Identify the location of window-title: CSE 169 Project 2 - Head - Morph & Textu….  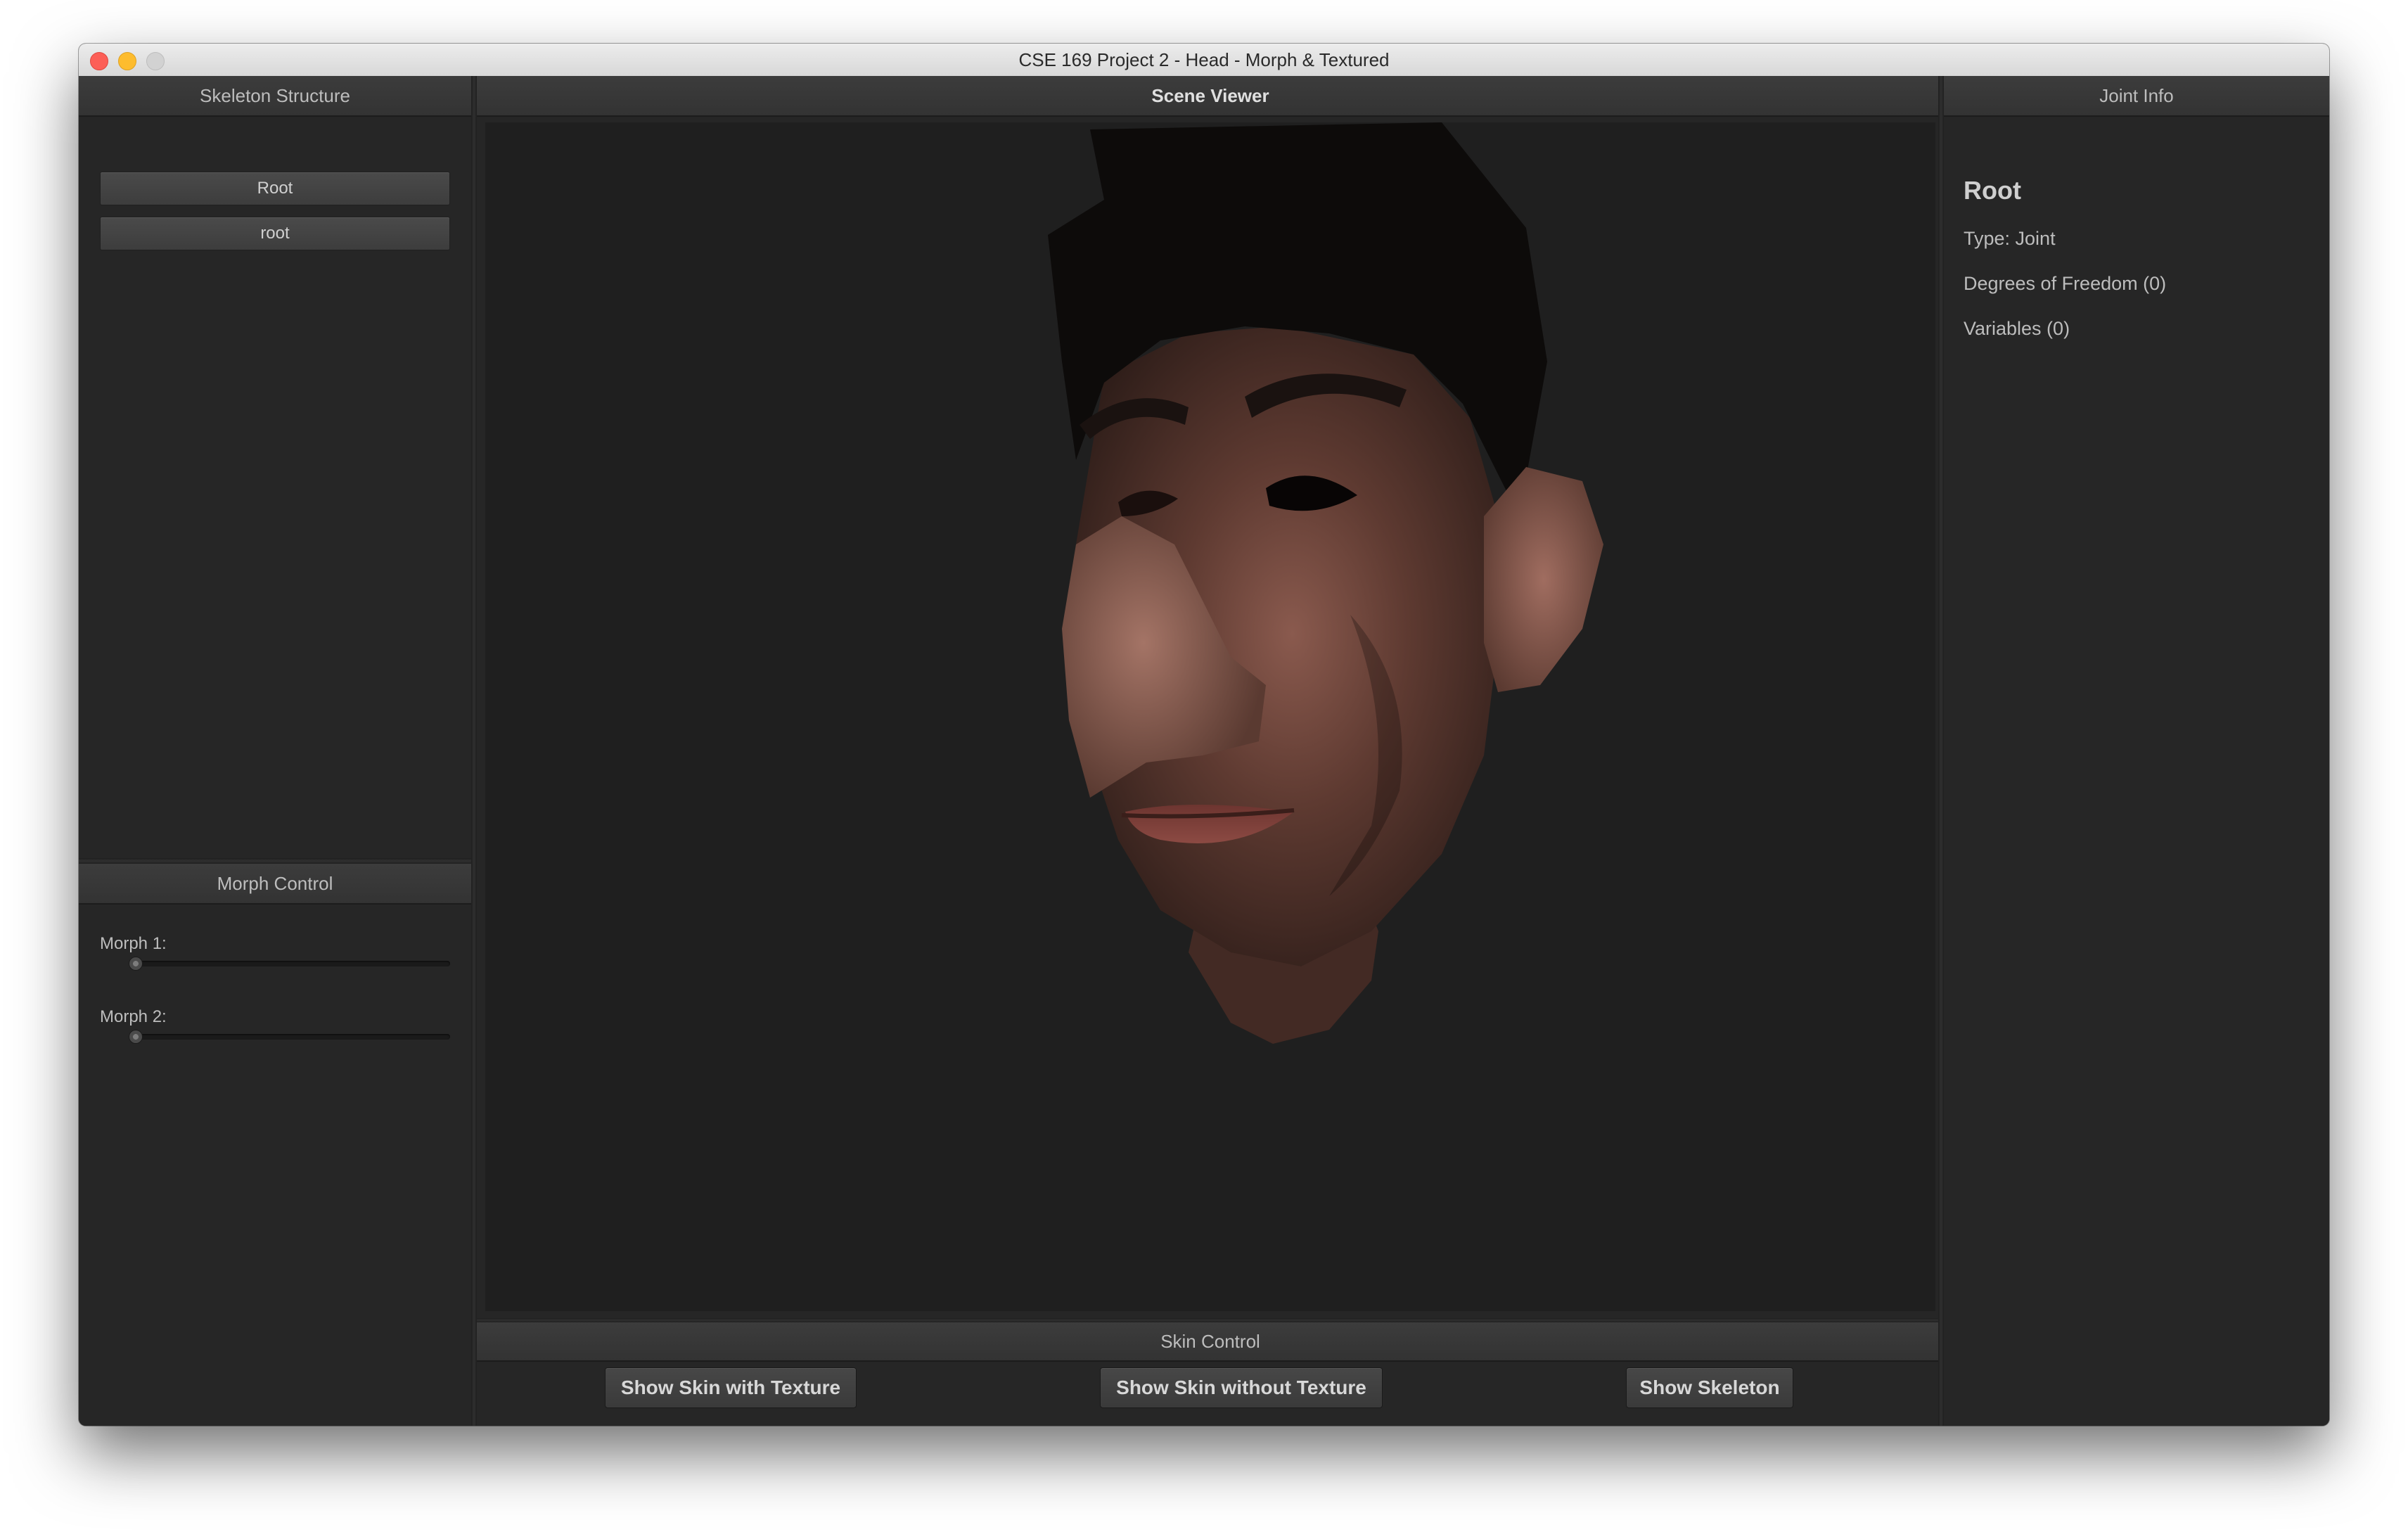
(1204, 59).